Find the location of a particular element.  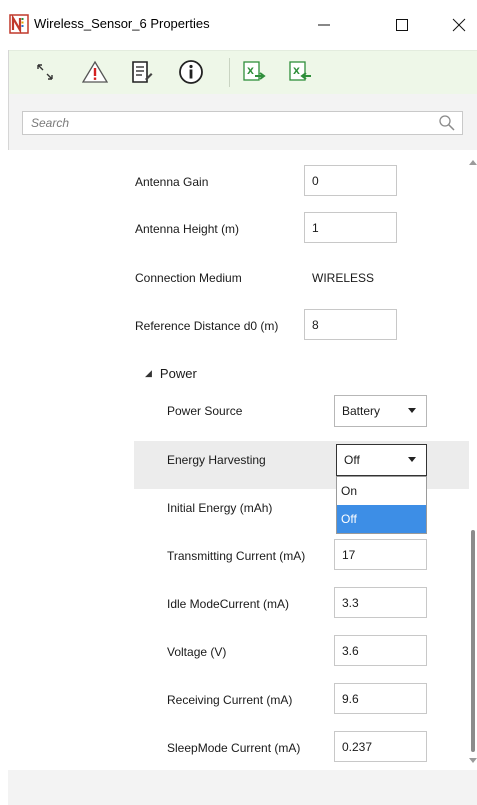

import-excel-button: X is located at coordinates (301, 72).